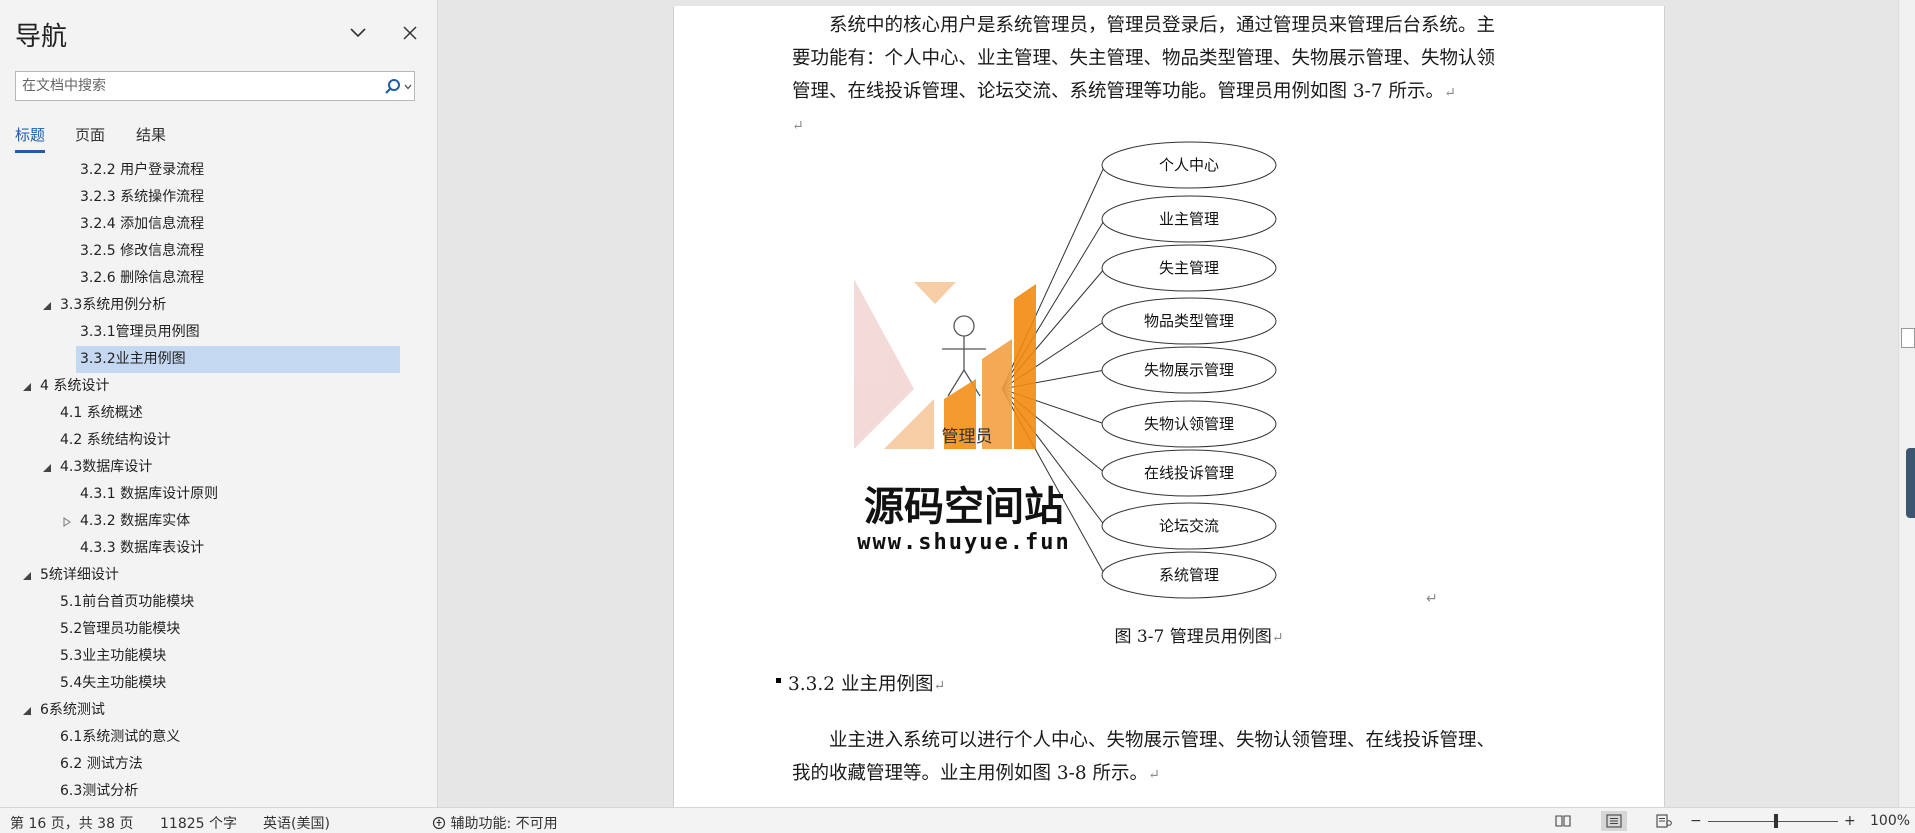  I want to click on outline-item: 3.2.5 修改信息流程, so click(142, 251).